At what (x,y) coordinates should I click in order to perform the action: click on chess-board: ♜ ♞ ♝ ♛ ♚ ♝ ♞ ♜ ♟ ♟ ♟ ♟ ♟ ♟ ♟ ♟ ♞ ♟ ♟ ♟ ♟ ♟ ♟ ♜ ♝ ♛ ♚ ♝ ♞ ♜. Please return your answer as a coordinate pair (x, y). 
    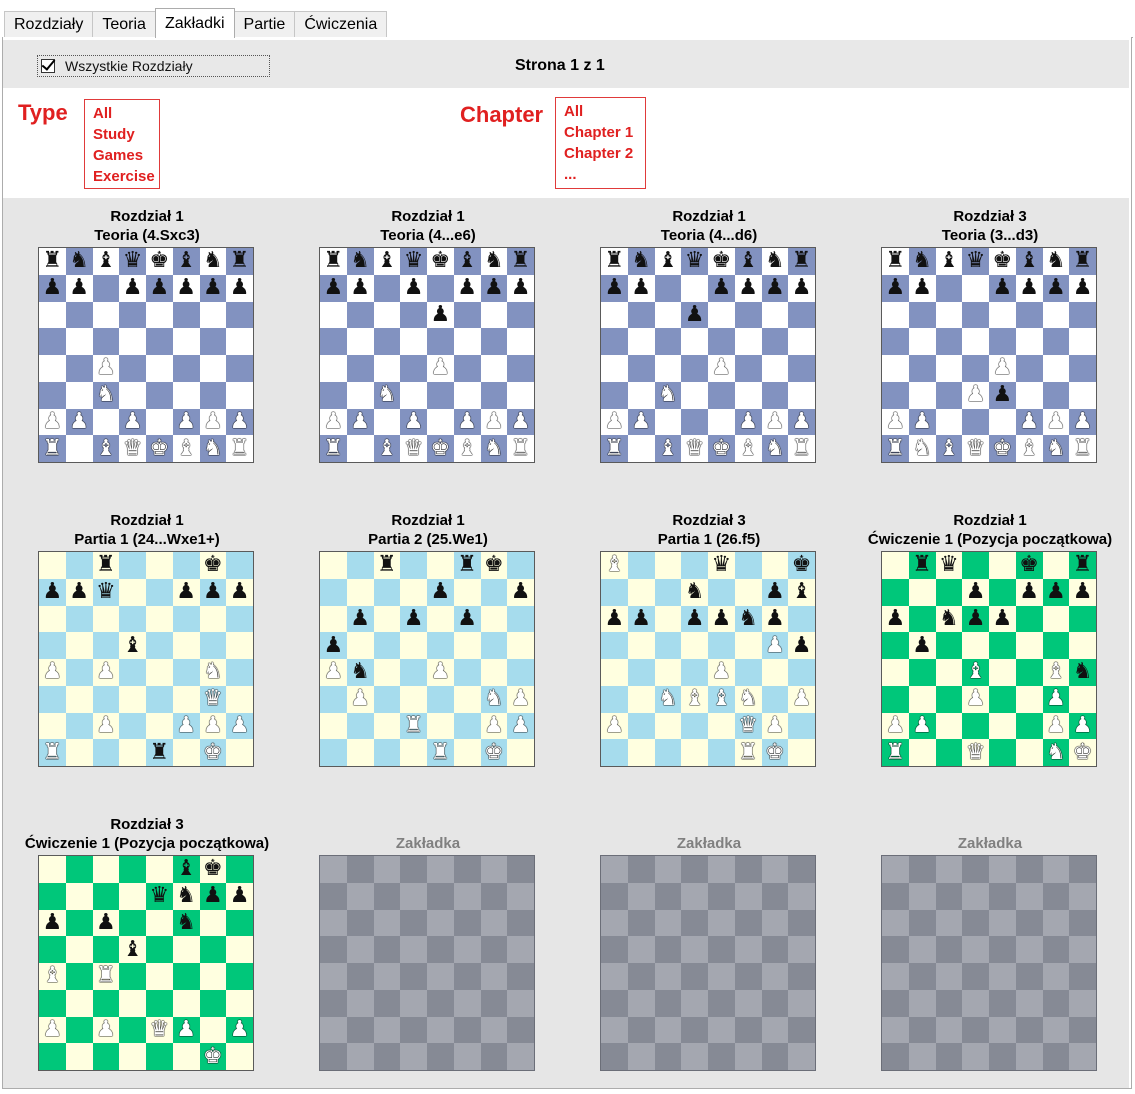
    Looking at the image, I should click on (427, 355).